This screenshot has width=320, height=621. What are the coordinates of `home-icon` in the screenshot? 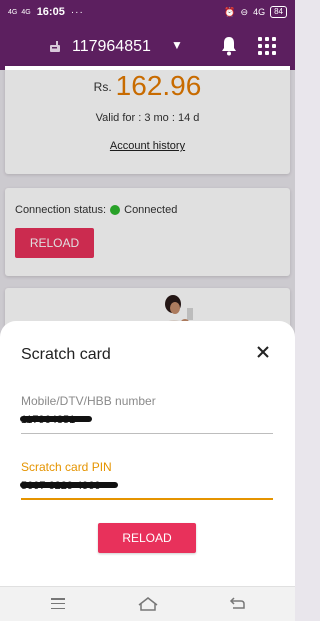 It's located at (148, 604).